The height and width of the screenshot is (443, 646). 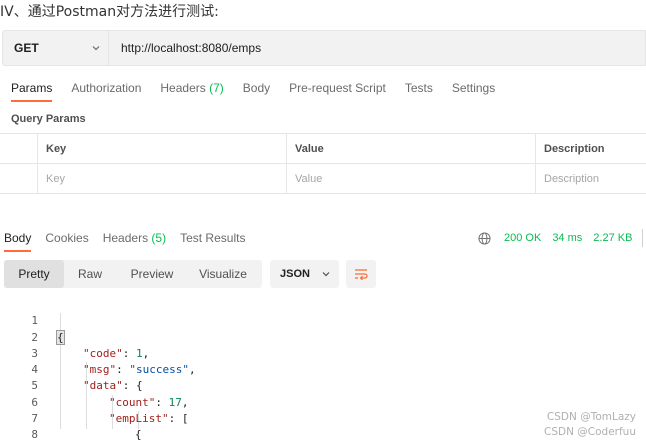 I want to click on tab-authorization: Authorization, so click(x=106, y=91).